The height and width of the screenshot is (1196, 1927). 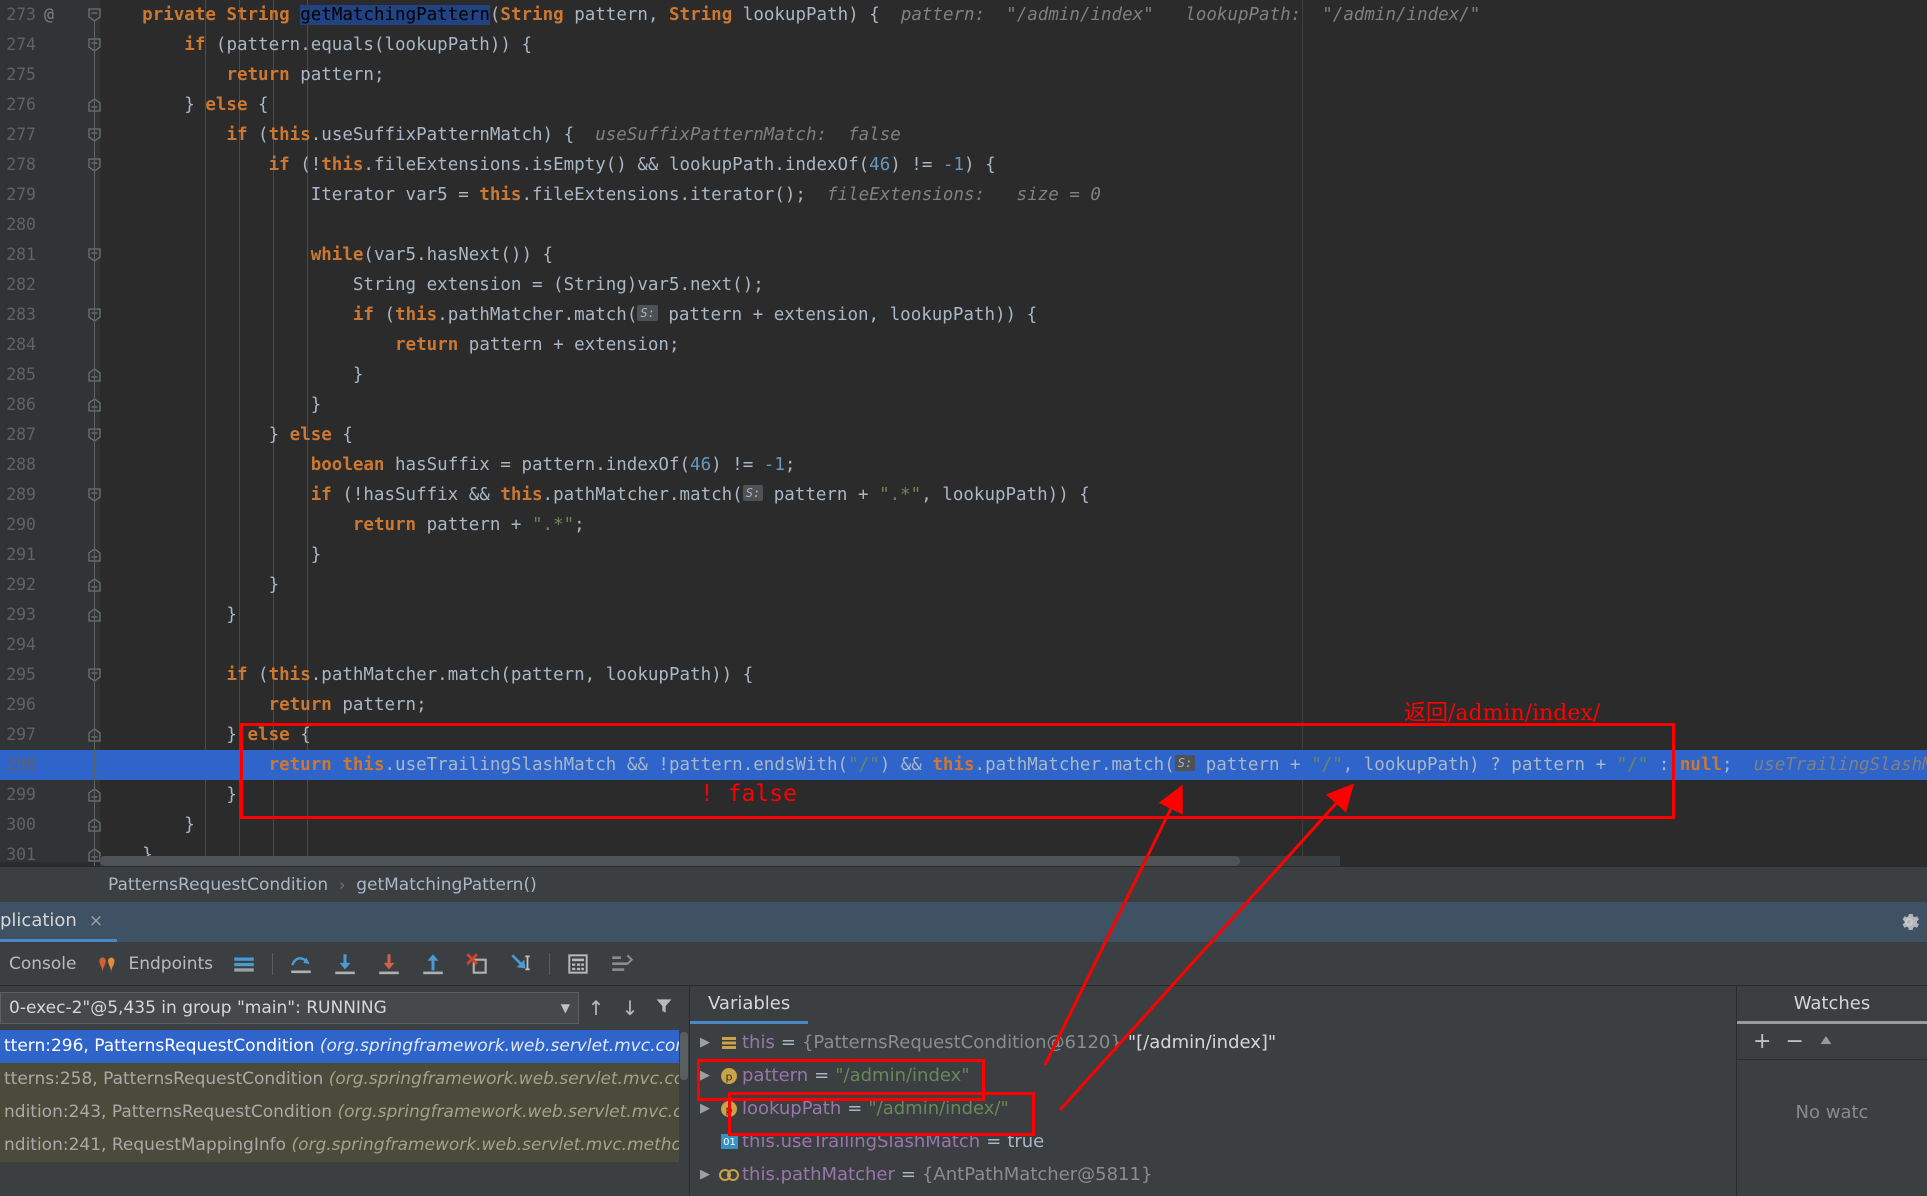 I want to click on annotation-marker-icon: @, so click(x=49, y=15).